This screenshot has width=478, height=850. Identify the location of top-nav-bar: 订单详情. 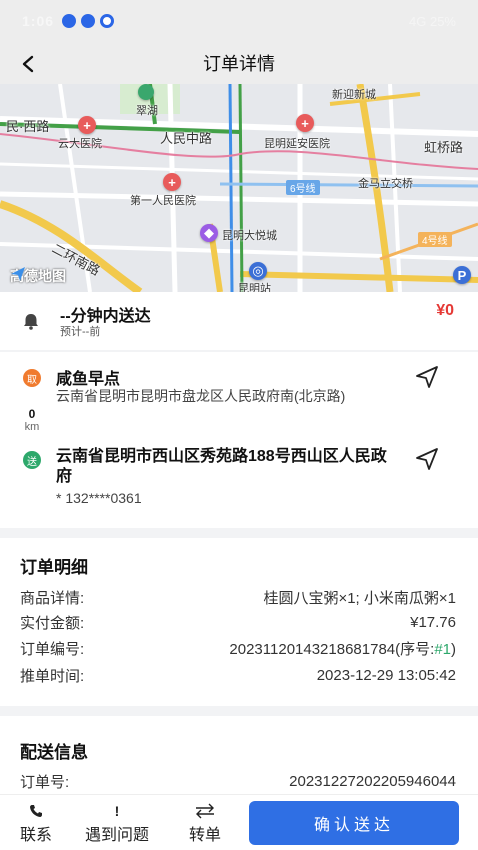
(239, 63).